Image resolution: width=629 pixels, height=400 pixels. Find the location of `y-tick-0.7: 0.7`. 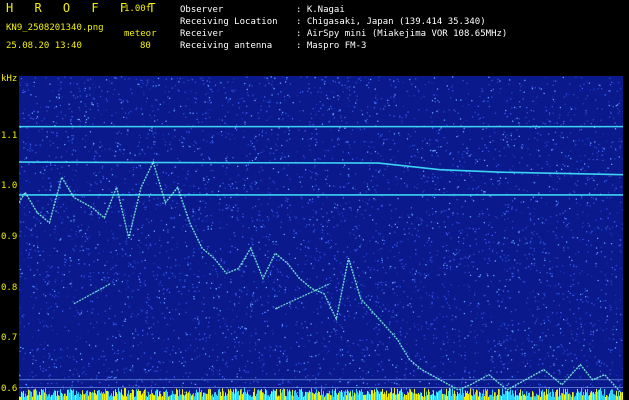

y-tick-0.7: 0.7 is located at coordinates (9, 338).